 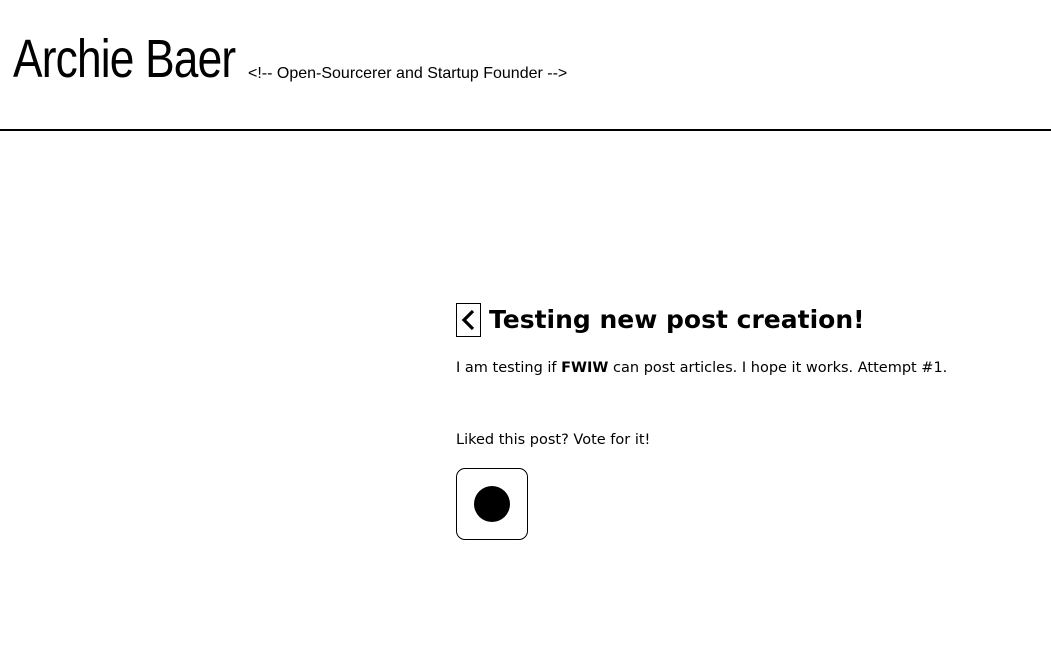 What do you see at coordinates (553, 440) in the screenshot?
I see `vote-prompt: Liked this post? Vote for it!` at bounding box center [553, 440].